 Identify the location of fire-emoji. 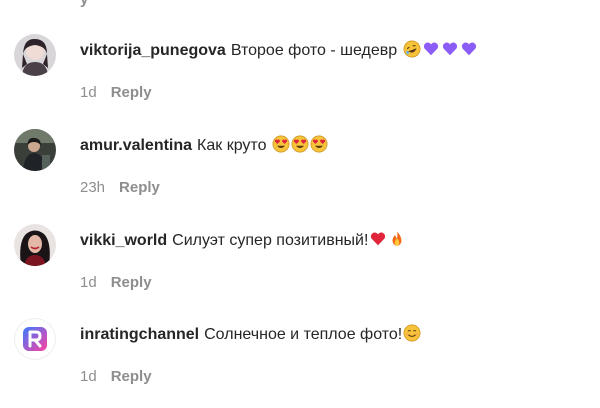
(397, 238).